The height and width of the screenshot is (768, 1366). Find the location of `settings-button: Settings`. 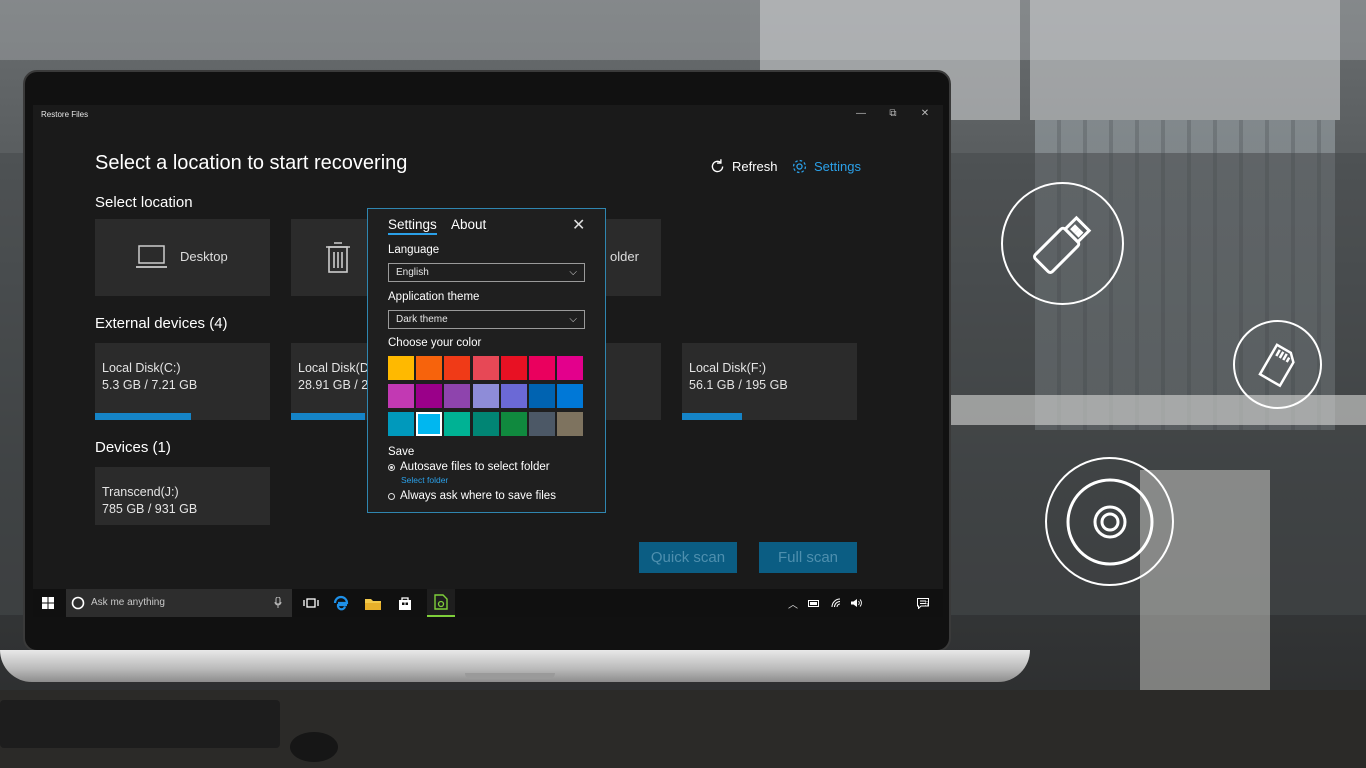

settings-button: Settings is located at coordinates (826, 166).